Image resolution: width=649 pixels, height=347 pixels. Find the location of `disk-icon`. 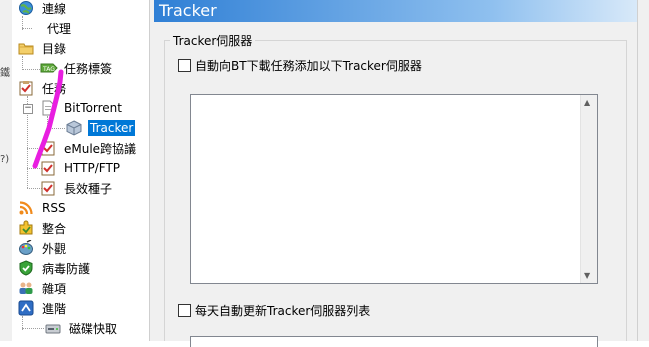

disk-icon is located at coordinates (53, 328).